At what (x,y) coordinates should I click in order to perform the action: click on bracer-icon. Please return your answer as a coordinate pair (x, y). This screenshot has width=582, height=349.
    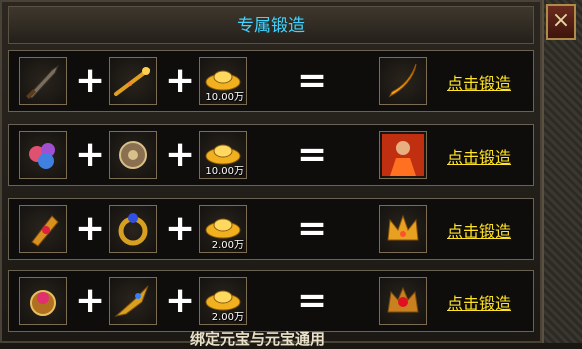
    Looking at the image, I should click on (45, 231).